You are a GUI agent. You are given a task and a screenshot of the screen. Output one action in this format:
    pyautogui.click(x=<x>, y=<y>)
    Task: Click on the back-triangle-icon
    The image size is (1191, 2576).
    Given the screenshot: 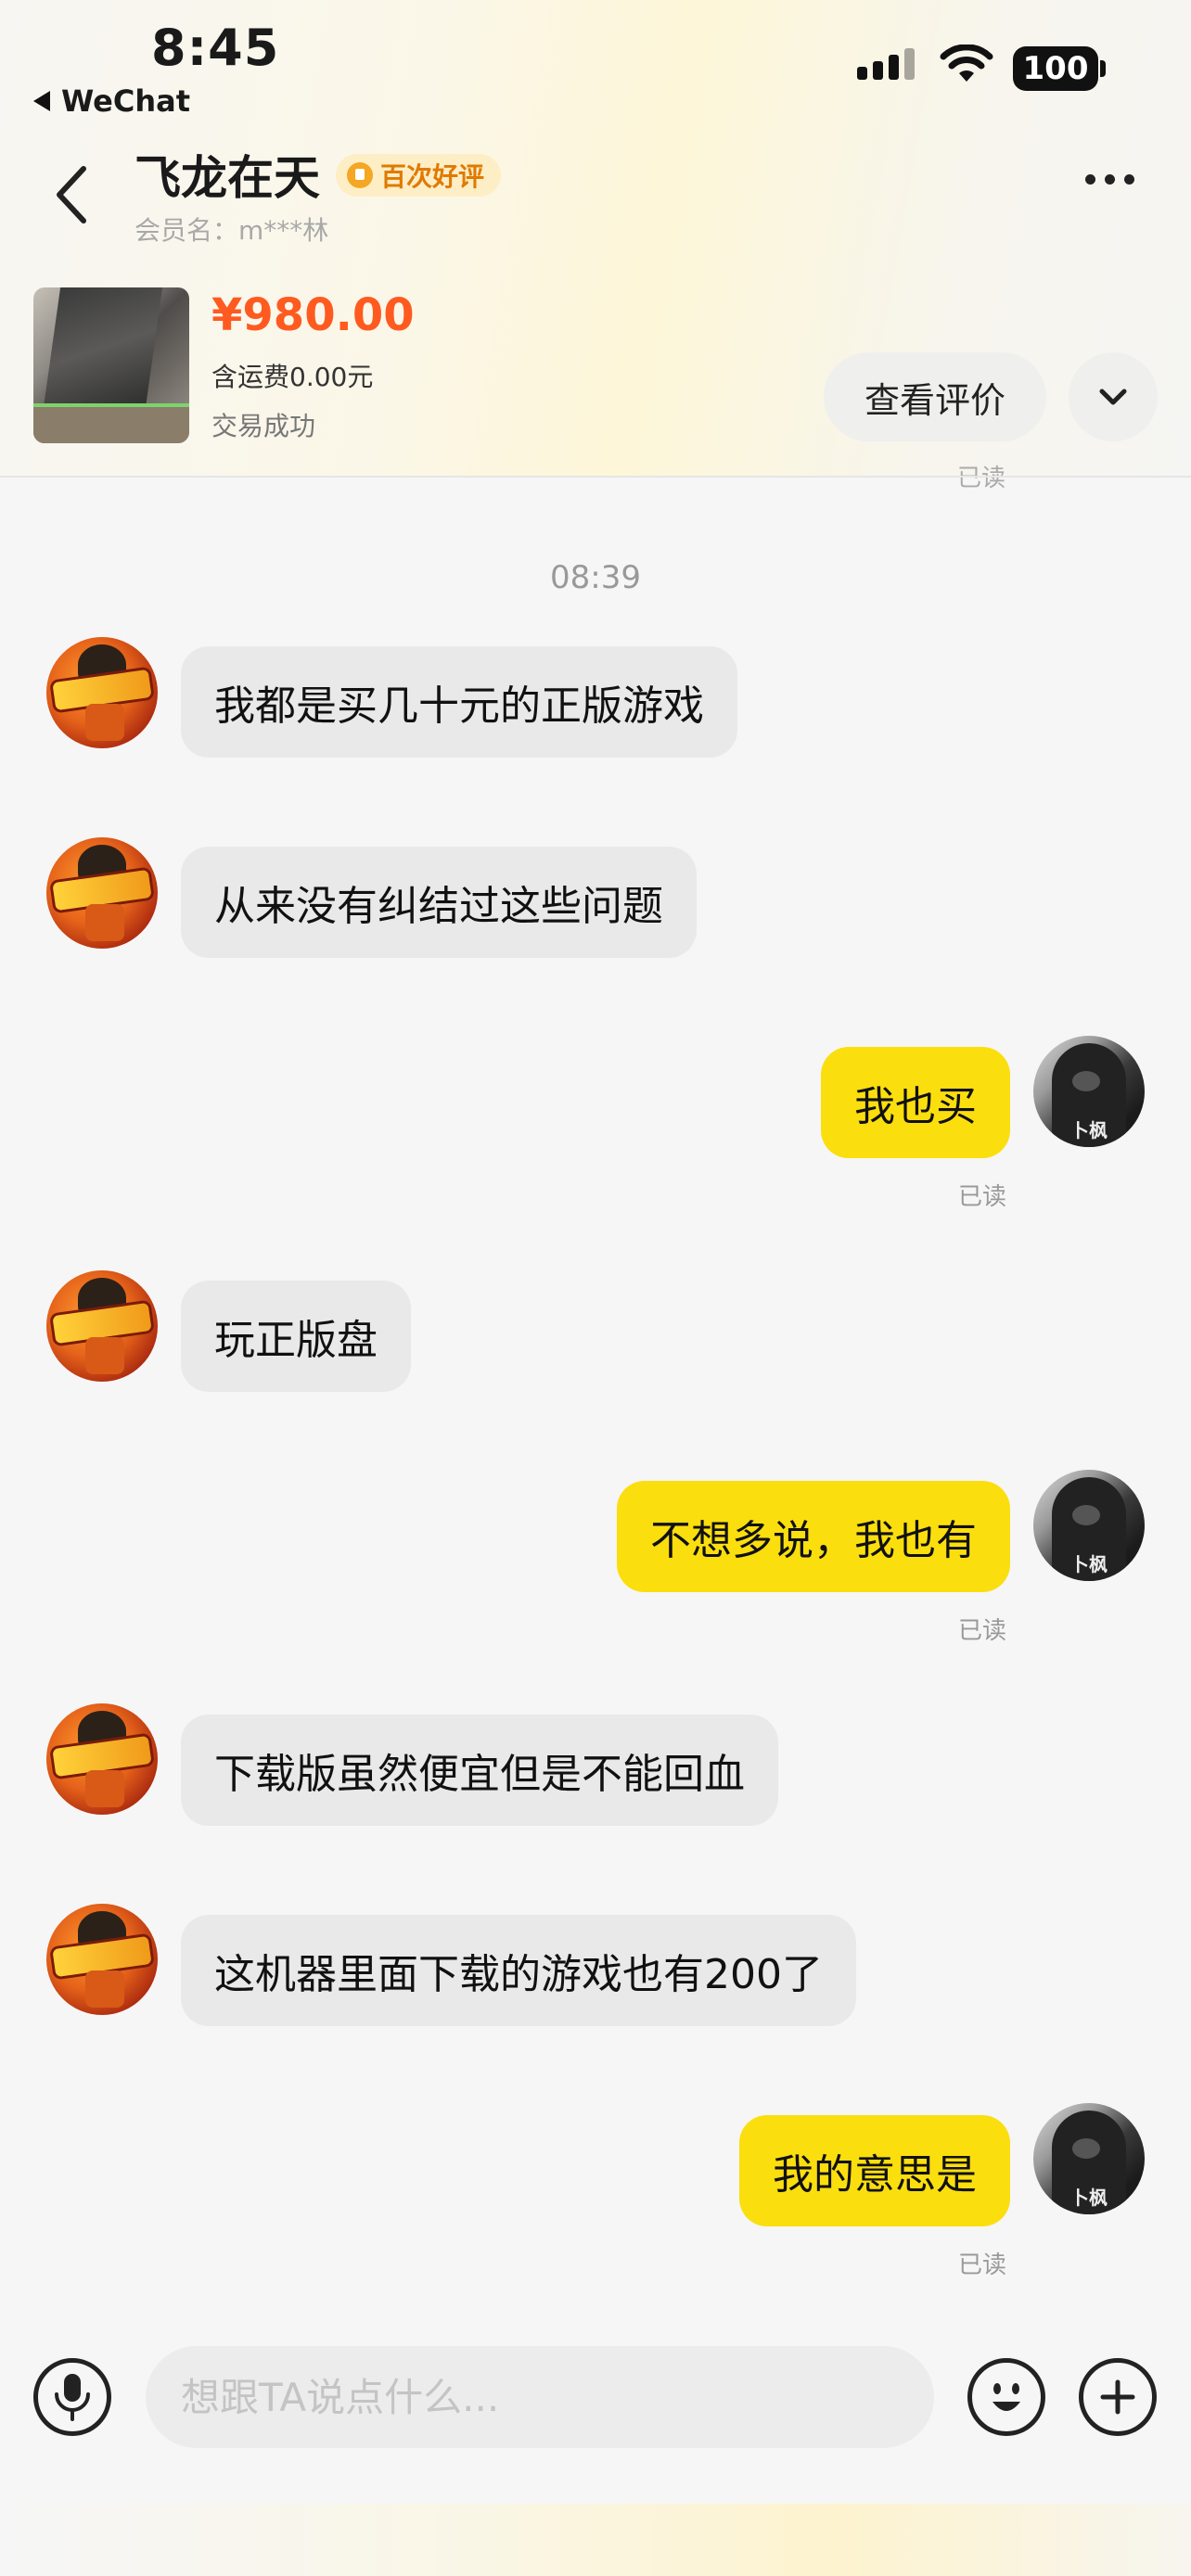 What is the action you would take?
    pyautogui.click(x=41, y=101)
    